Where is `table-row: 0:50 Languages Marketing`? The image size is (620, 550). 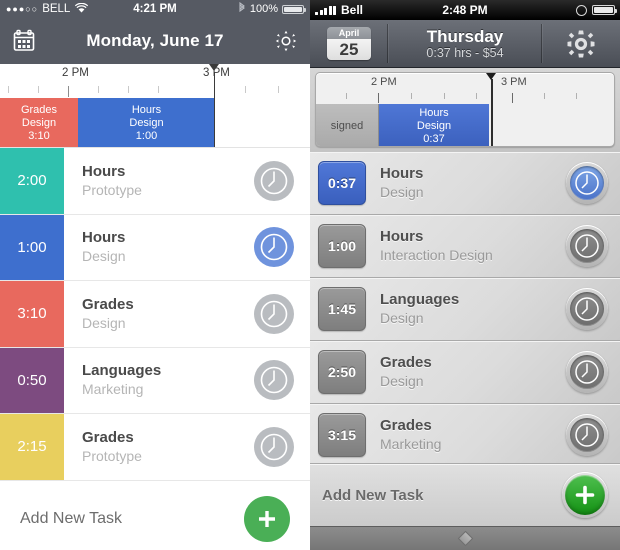
table-row: 0:50 Languages Marketing is located at coordinates (155, 380).